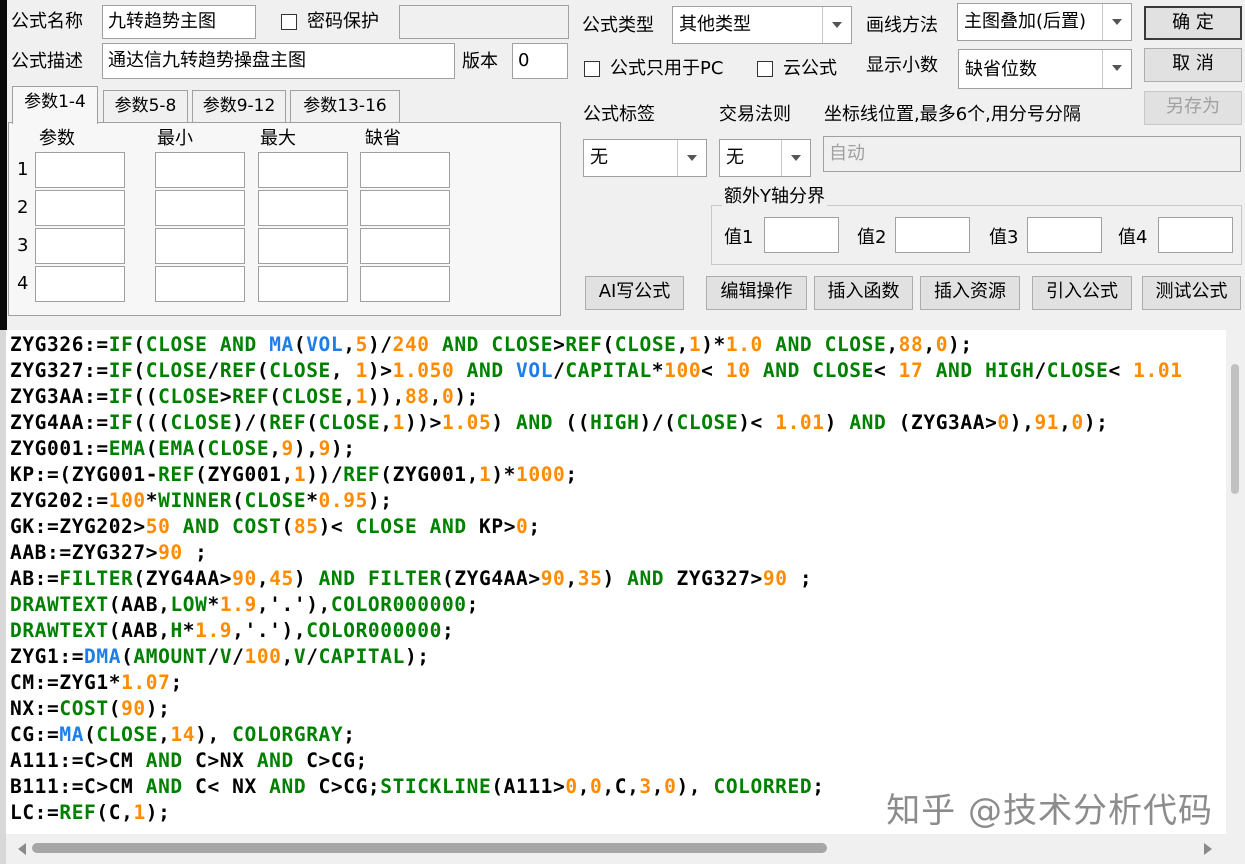 Image resolution: width=1245 pixels, height=864 pixels. Describe the element at coordinates (1082, 293) in the screenshot. I see `import-formula-button: 引入公式` at that location.